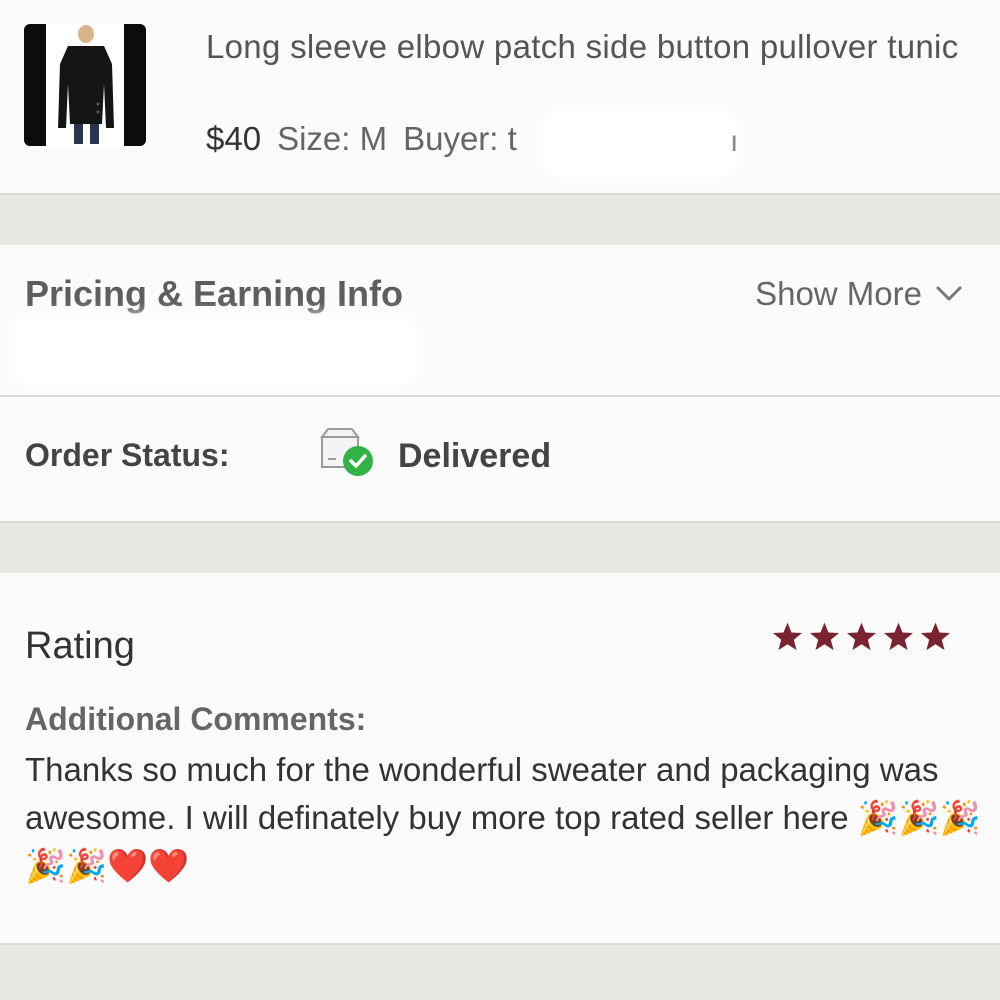  Describe the element at coordinates (332, 138) in the screenshot. I see `item-size: Size: M` at that location.